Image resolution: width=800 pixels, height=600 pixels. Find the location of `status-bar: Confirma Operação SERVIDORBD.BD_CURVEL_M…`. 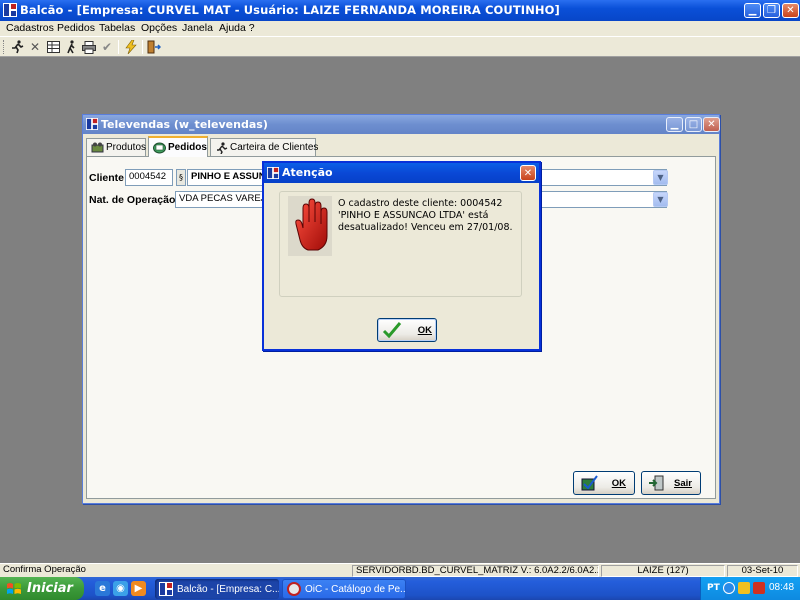

status-bar: Confirma Operação SERVIDORBD.BD_CURVEL_M… is located at coordinates (400, 570).